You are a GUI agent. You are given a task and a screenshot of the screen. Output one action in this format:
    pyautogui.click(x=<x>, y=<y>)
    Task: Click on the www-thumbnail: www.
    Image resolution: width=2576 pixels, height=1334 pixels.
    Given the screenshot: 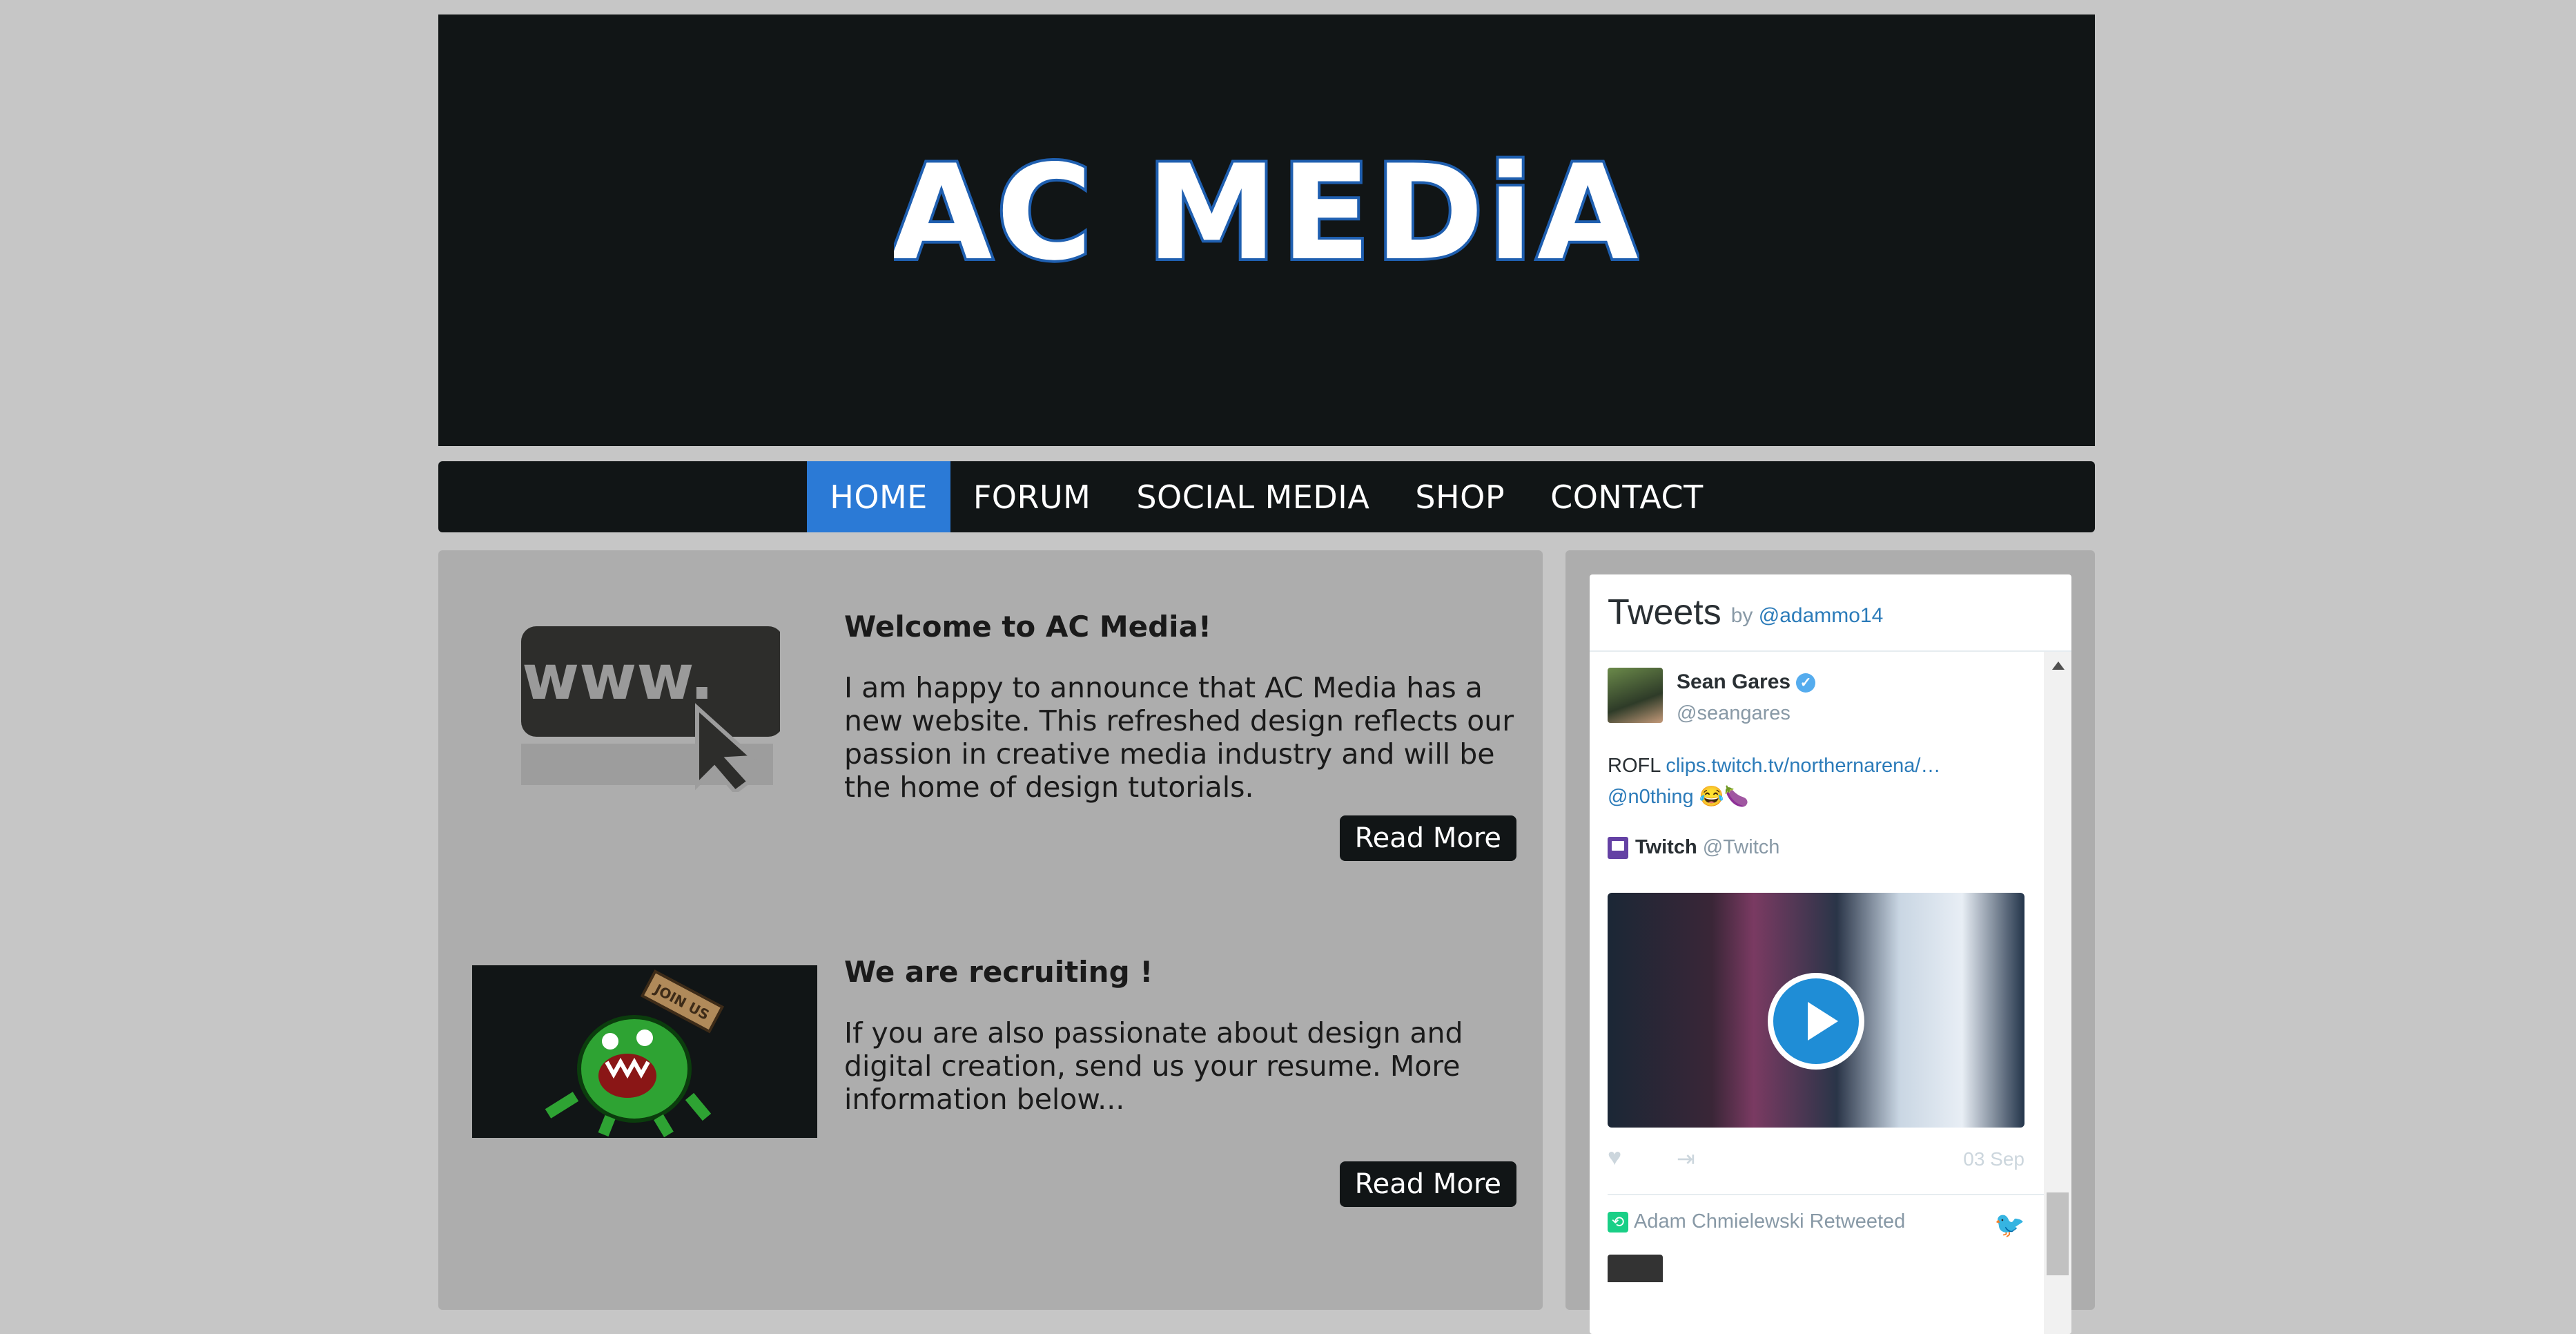 What is the action you would take?
    pyautogui.click(x=648, y=710)
    